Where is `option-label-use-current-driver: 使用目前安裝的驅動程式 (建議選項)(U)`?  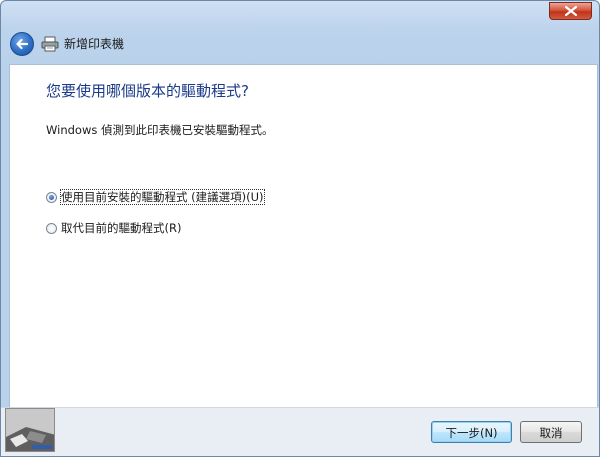 option-label-use-current-driver: 使用目前安裝的驅動程式 (建議選項)(U) is located at coordinates (162, 197).